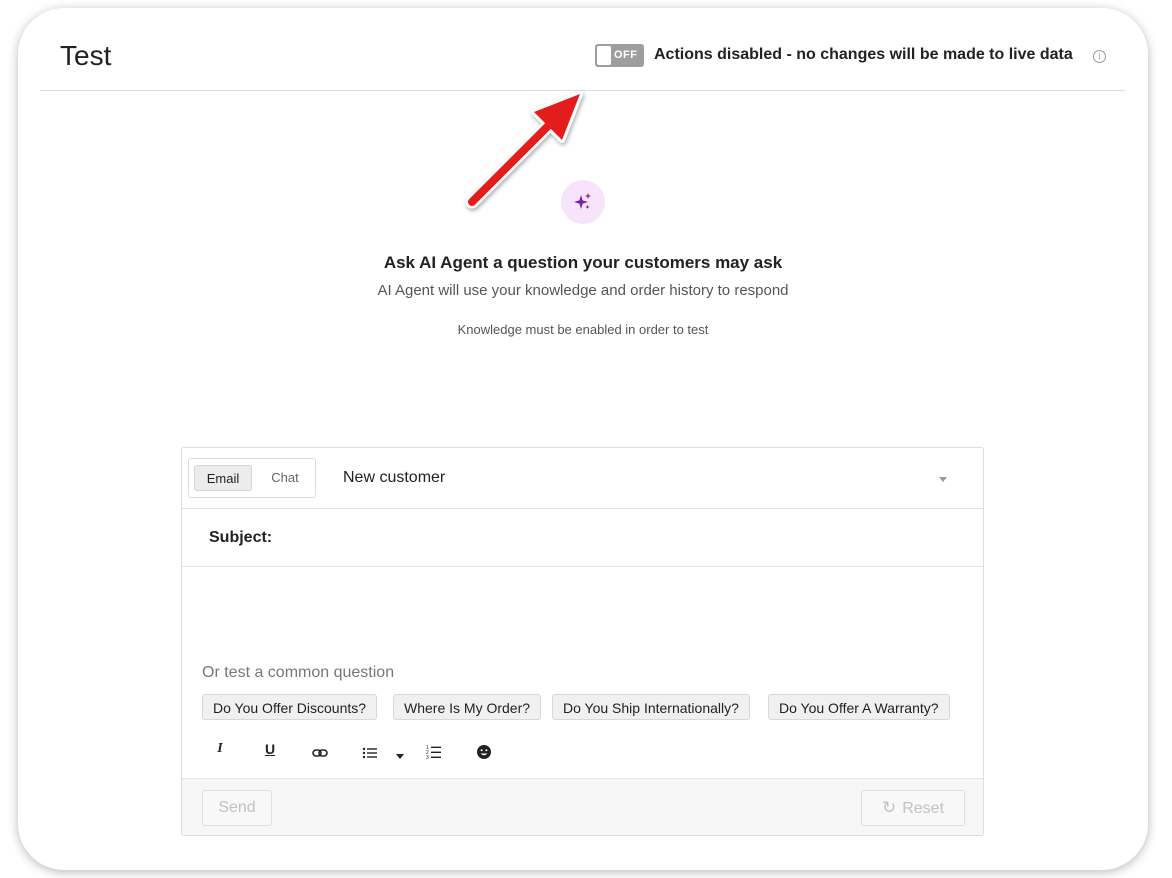 Image resolution: width=1172 pixels, height=878 pixels. Describe the element at coordinates (859, 707) in the screenshot. I see `chip-warranty: Do You Offer A Warranty?` at that location.